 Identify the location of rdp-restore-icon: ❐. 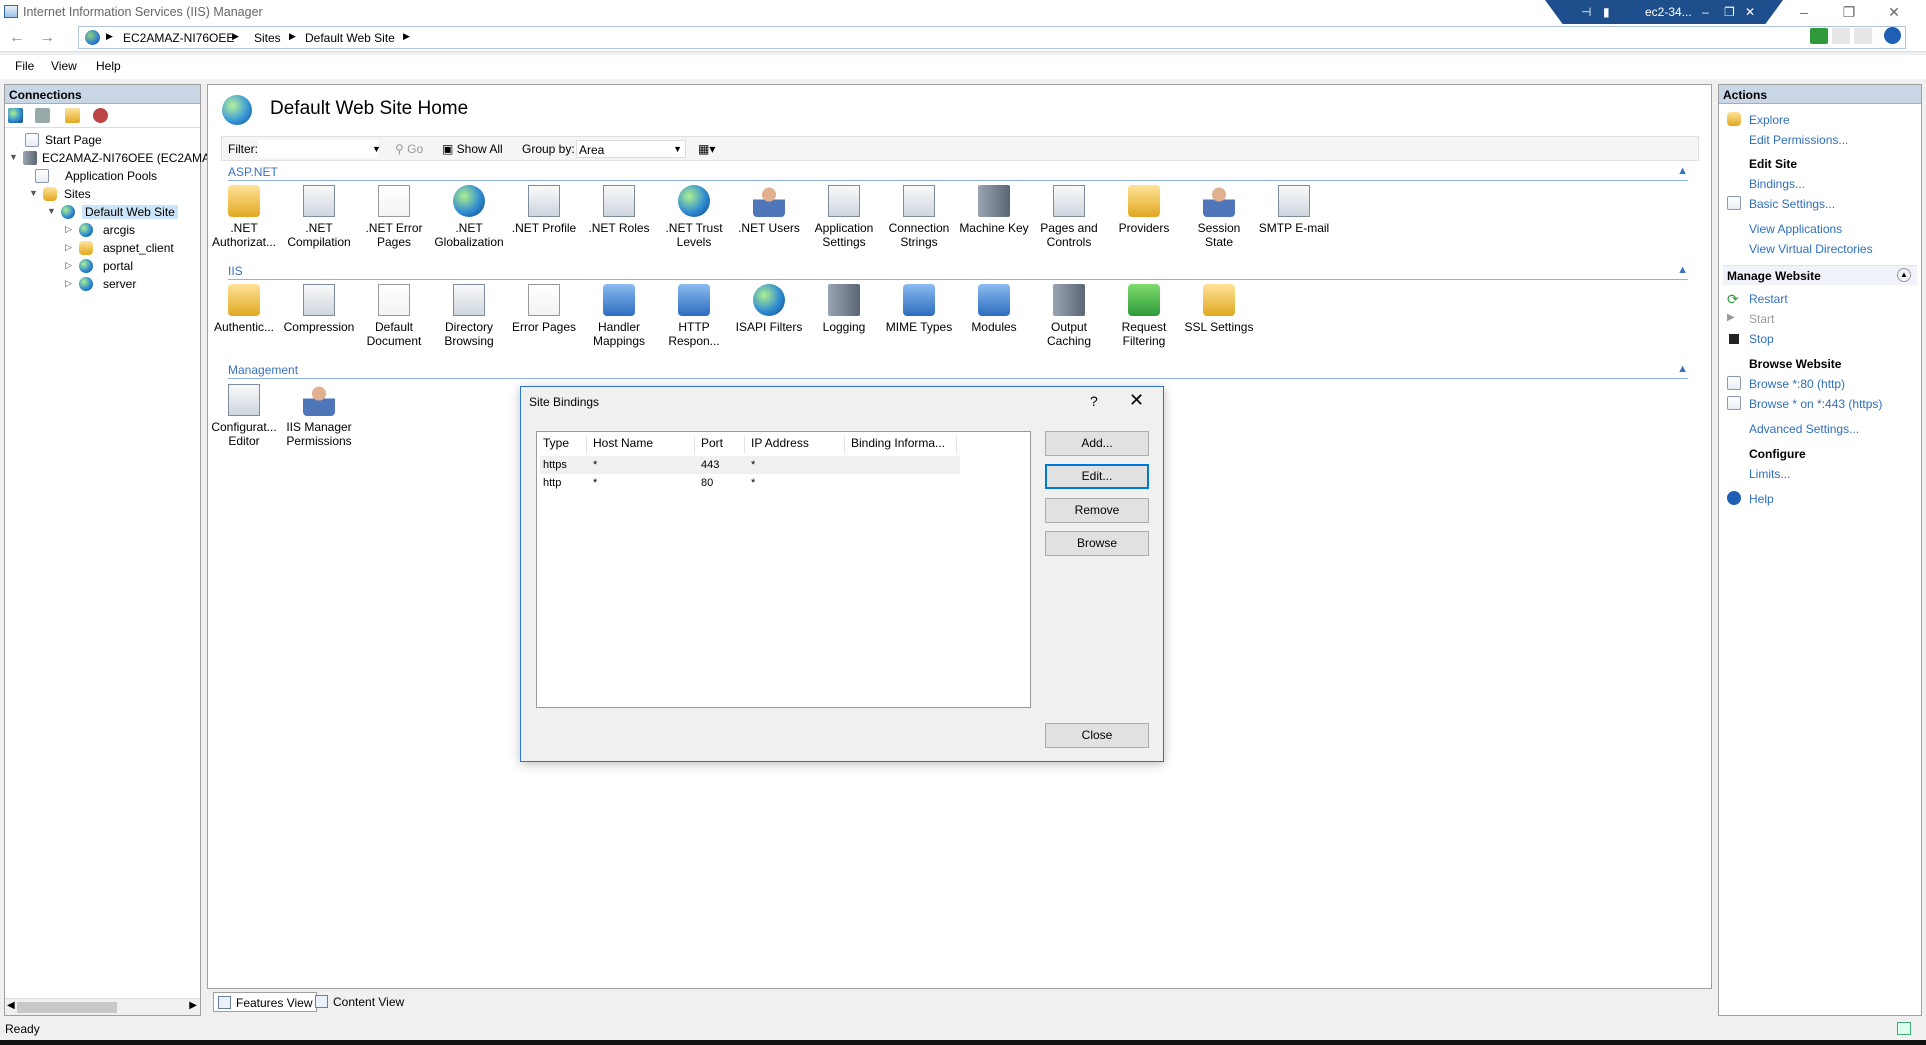
(1729, 12).